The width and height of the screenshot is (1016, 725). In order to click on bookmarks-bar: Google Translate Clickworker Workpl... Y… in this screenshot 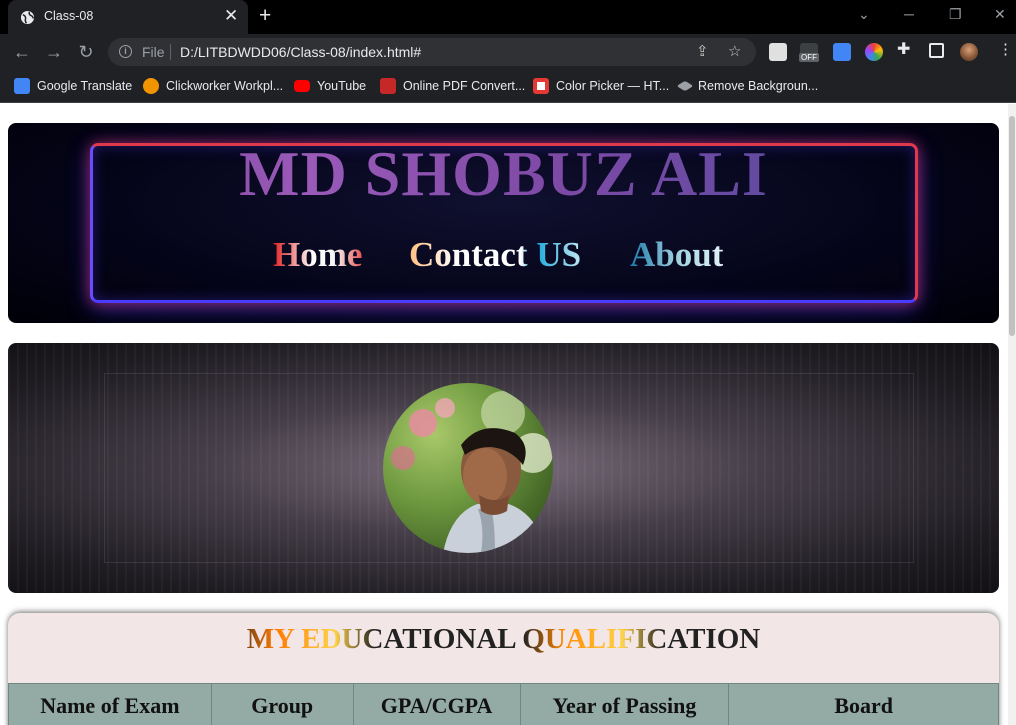, I will do `click(508, 86)`.